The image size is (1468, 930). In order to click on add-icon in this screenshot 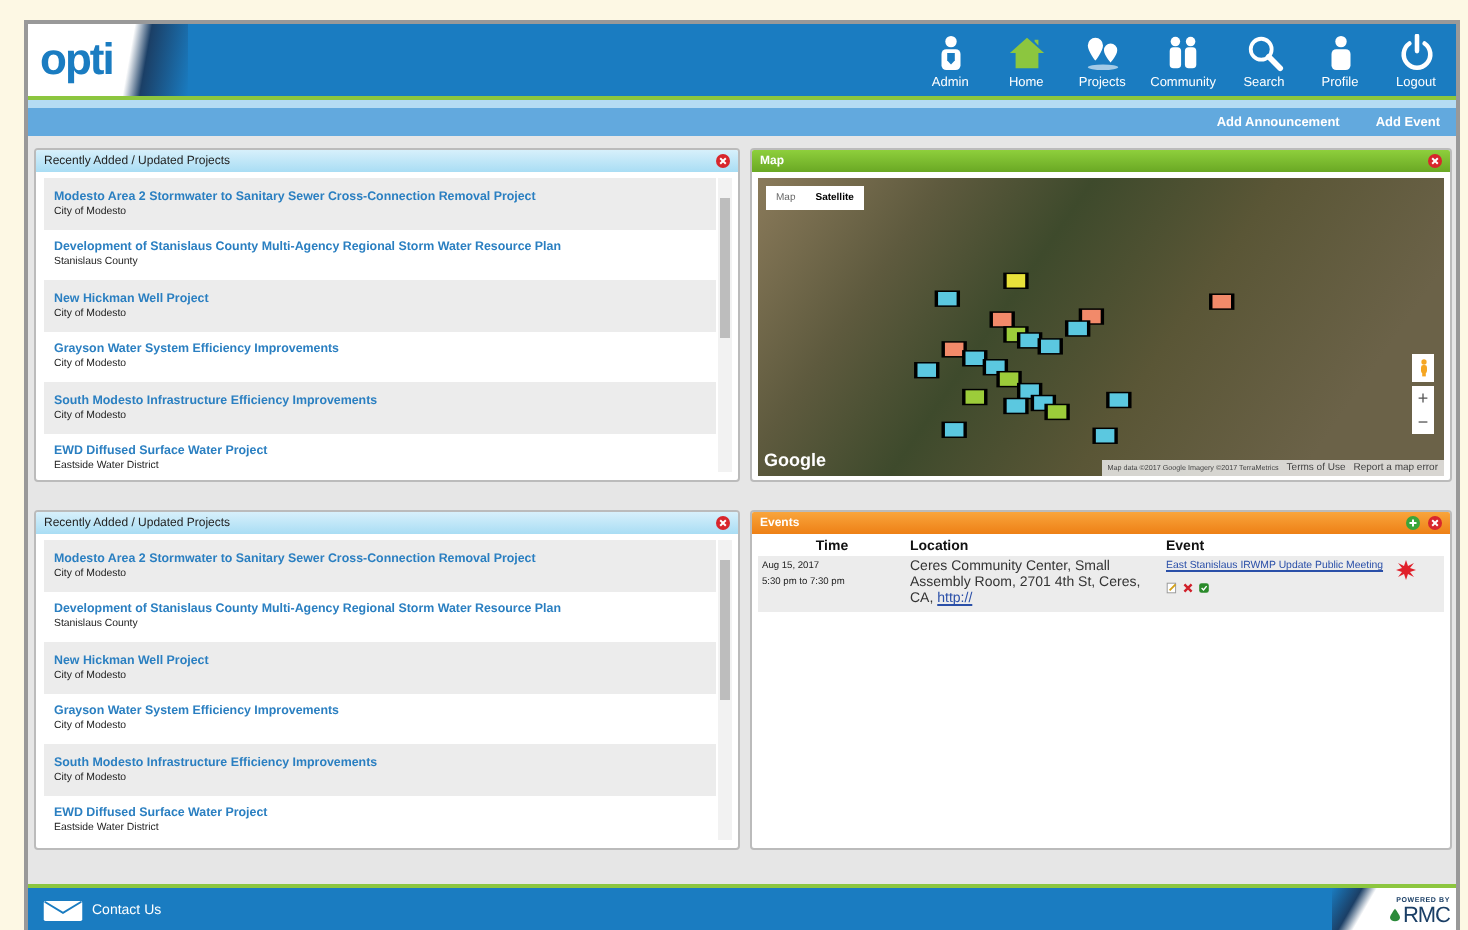, I will do `click(1413, 523)`.